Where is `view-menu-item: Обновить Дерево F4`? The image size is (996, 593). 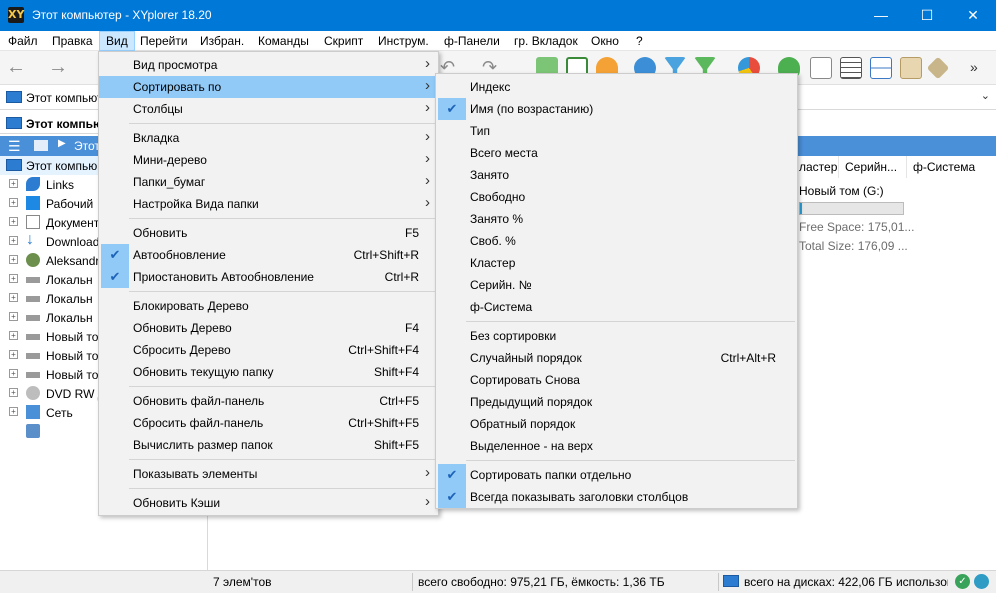
view-menu-item: Обновить Дерево F4 is located at coordinates (268, 328).